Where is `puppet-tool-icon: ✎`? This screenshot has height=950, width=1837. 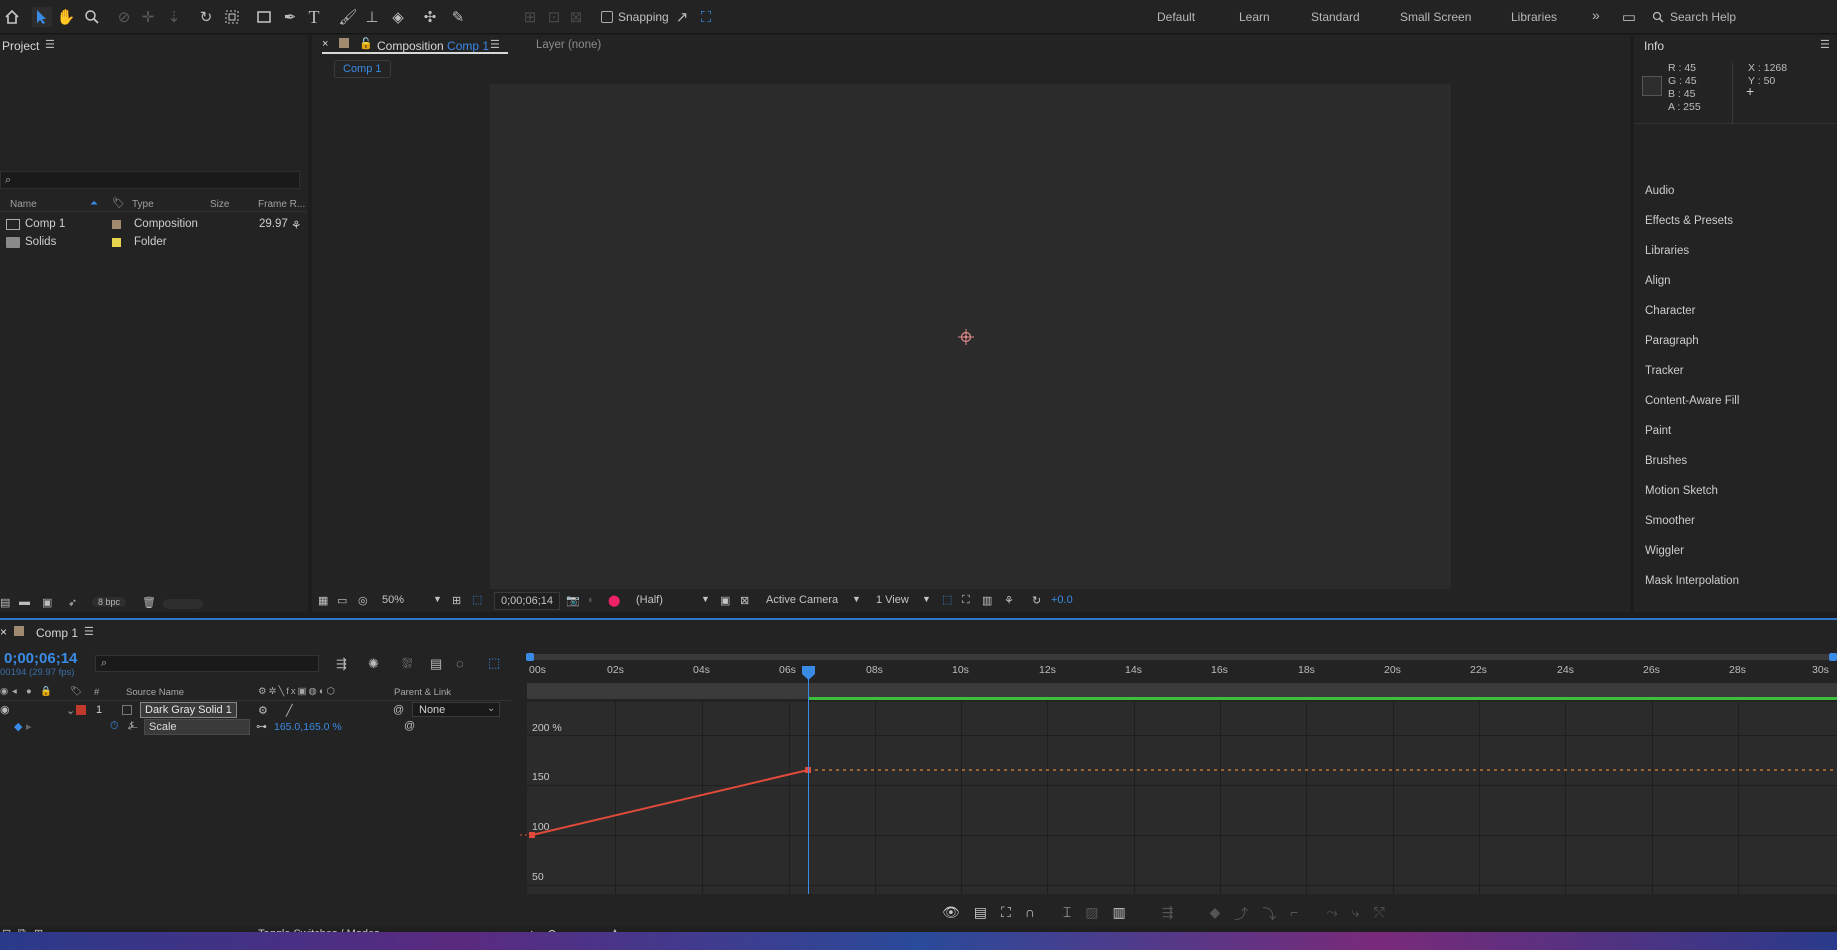
puppet-tool-icon: ✎ is located at coordinates (458, 17).